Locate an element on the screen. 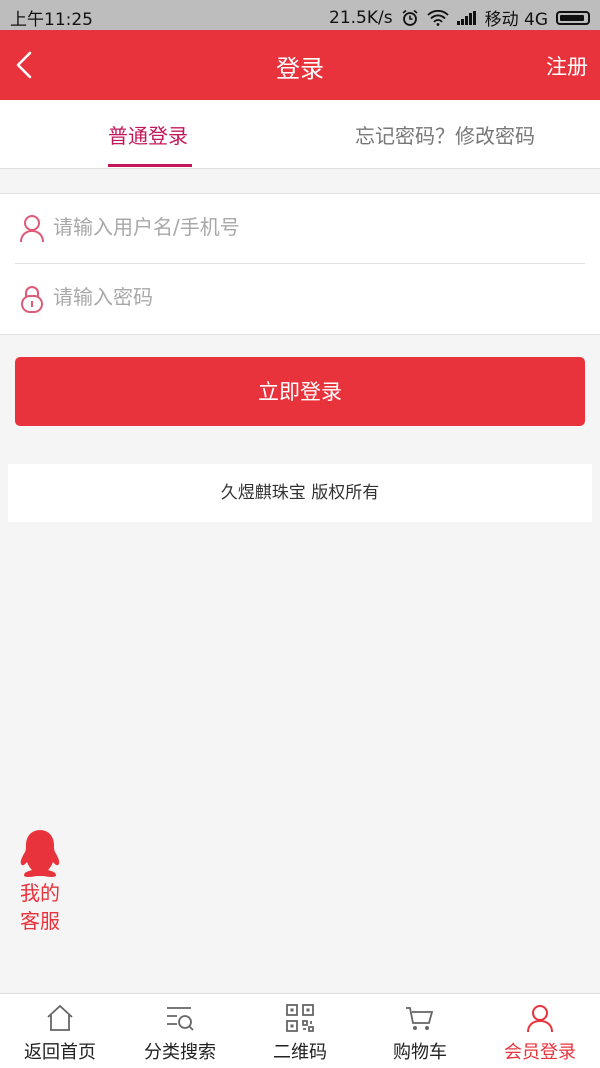  signal-icon is located at coordinates (466, 17).